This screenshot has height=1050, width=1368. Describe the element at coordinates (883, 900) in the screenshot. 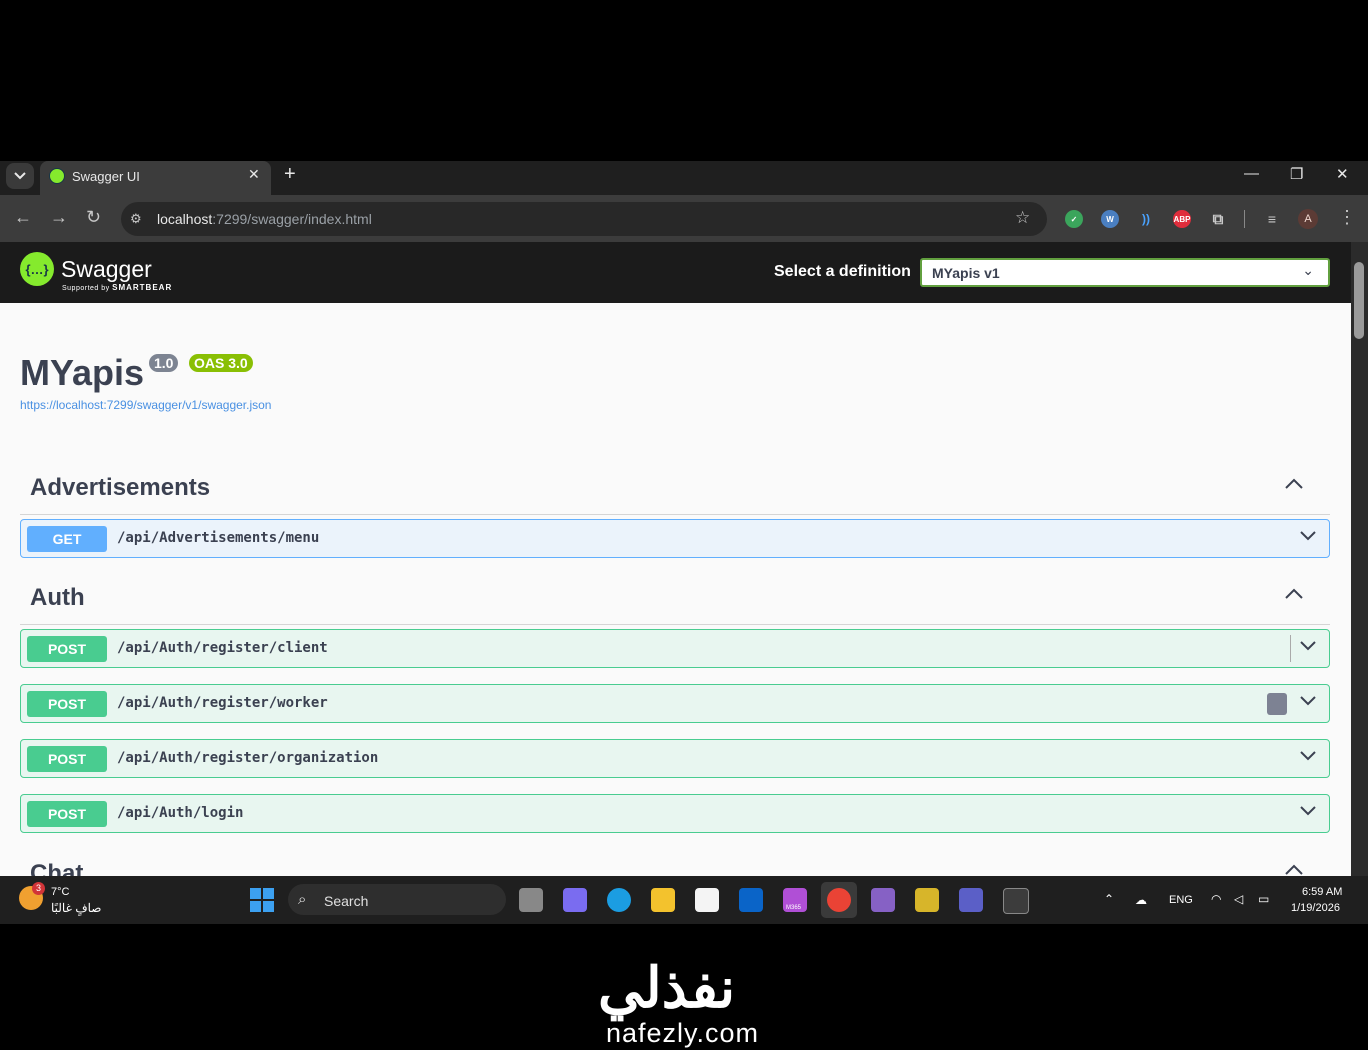

I see `visual-studio-icon` at that location.